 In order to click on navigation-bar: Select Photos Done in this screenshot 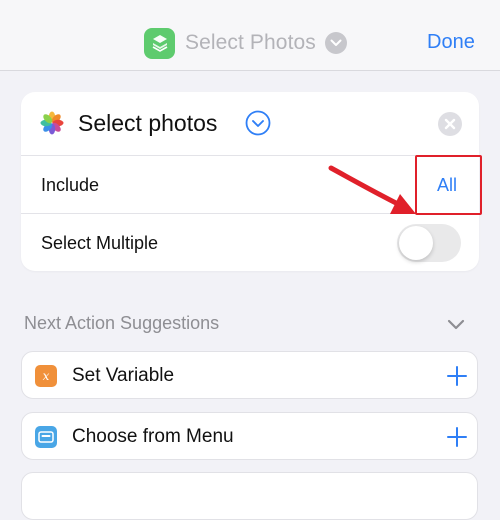, I will do `click(250, 35)`.